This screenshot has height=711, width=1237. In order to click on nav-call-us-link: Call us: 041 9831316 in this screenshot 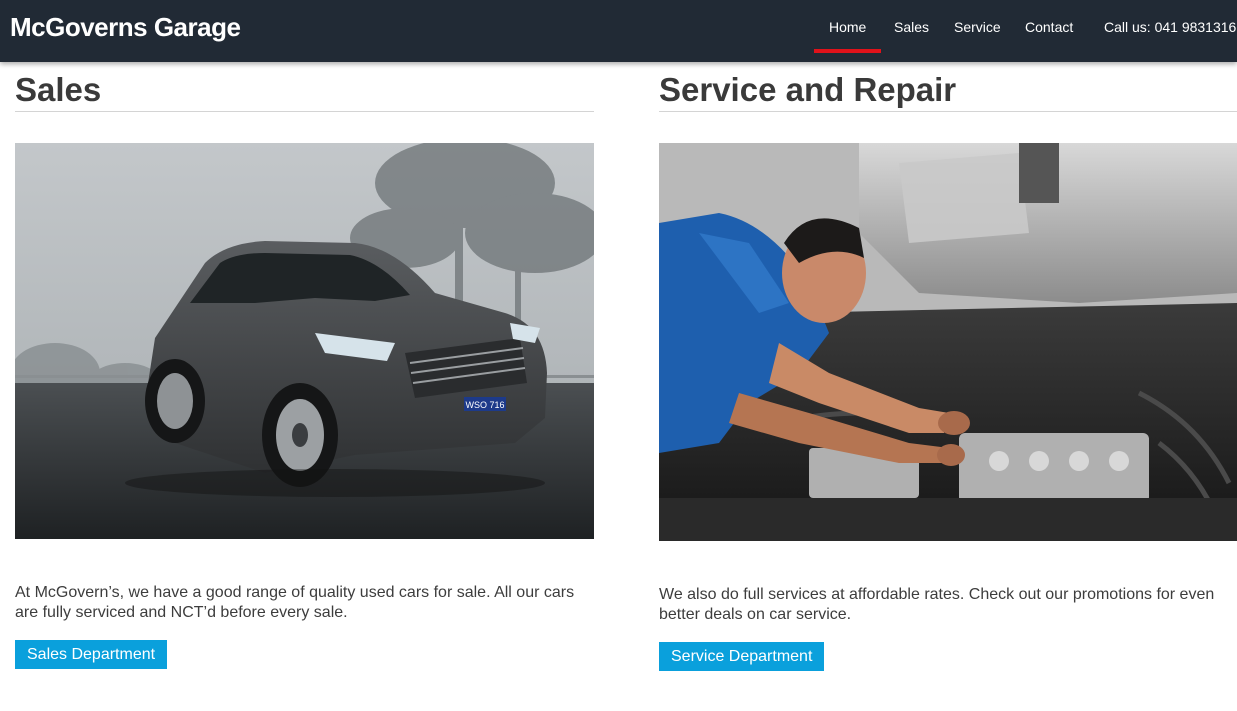, I will do `click(1170, 40)`.